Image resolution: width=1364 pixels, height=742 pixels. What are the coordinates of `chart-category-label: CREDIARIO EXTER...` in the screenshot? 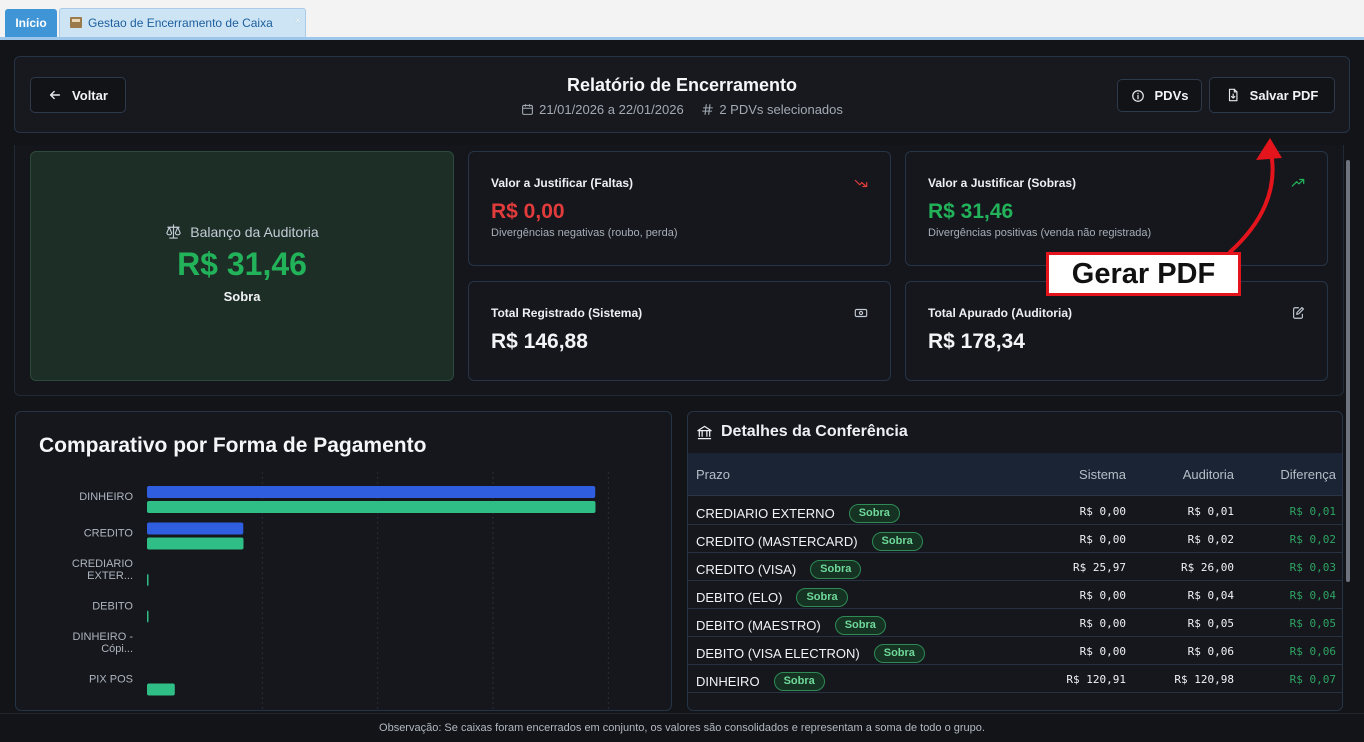 It's located at (103, 570).